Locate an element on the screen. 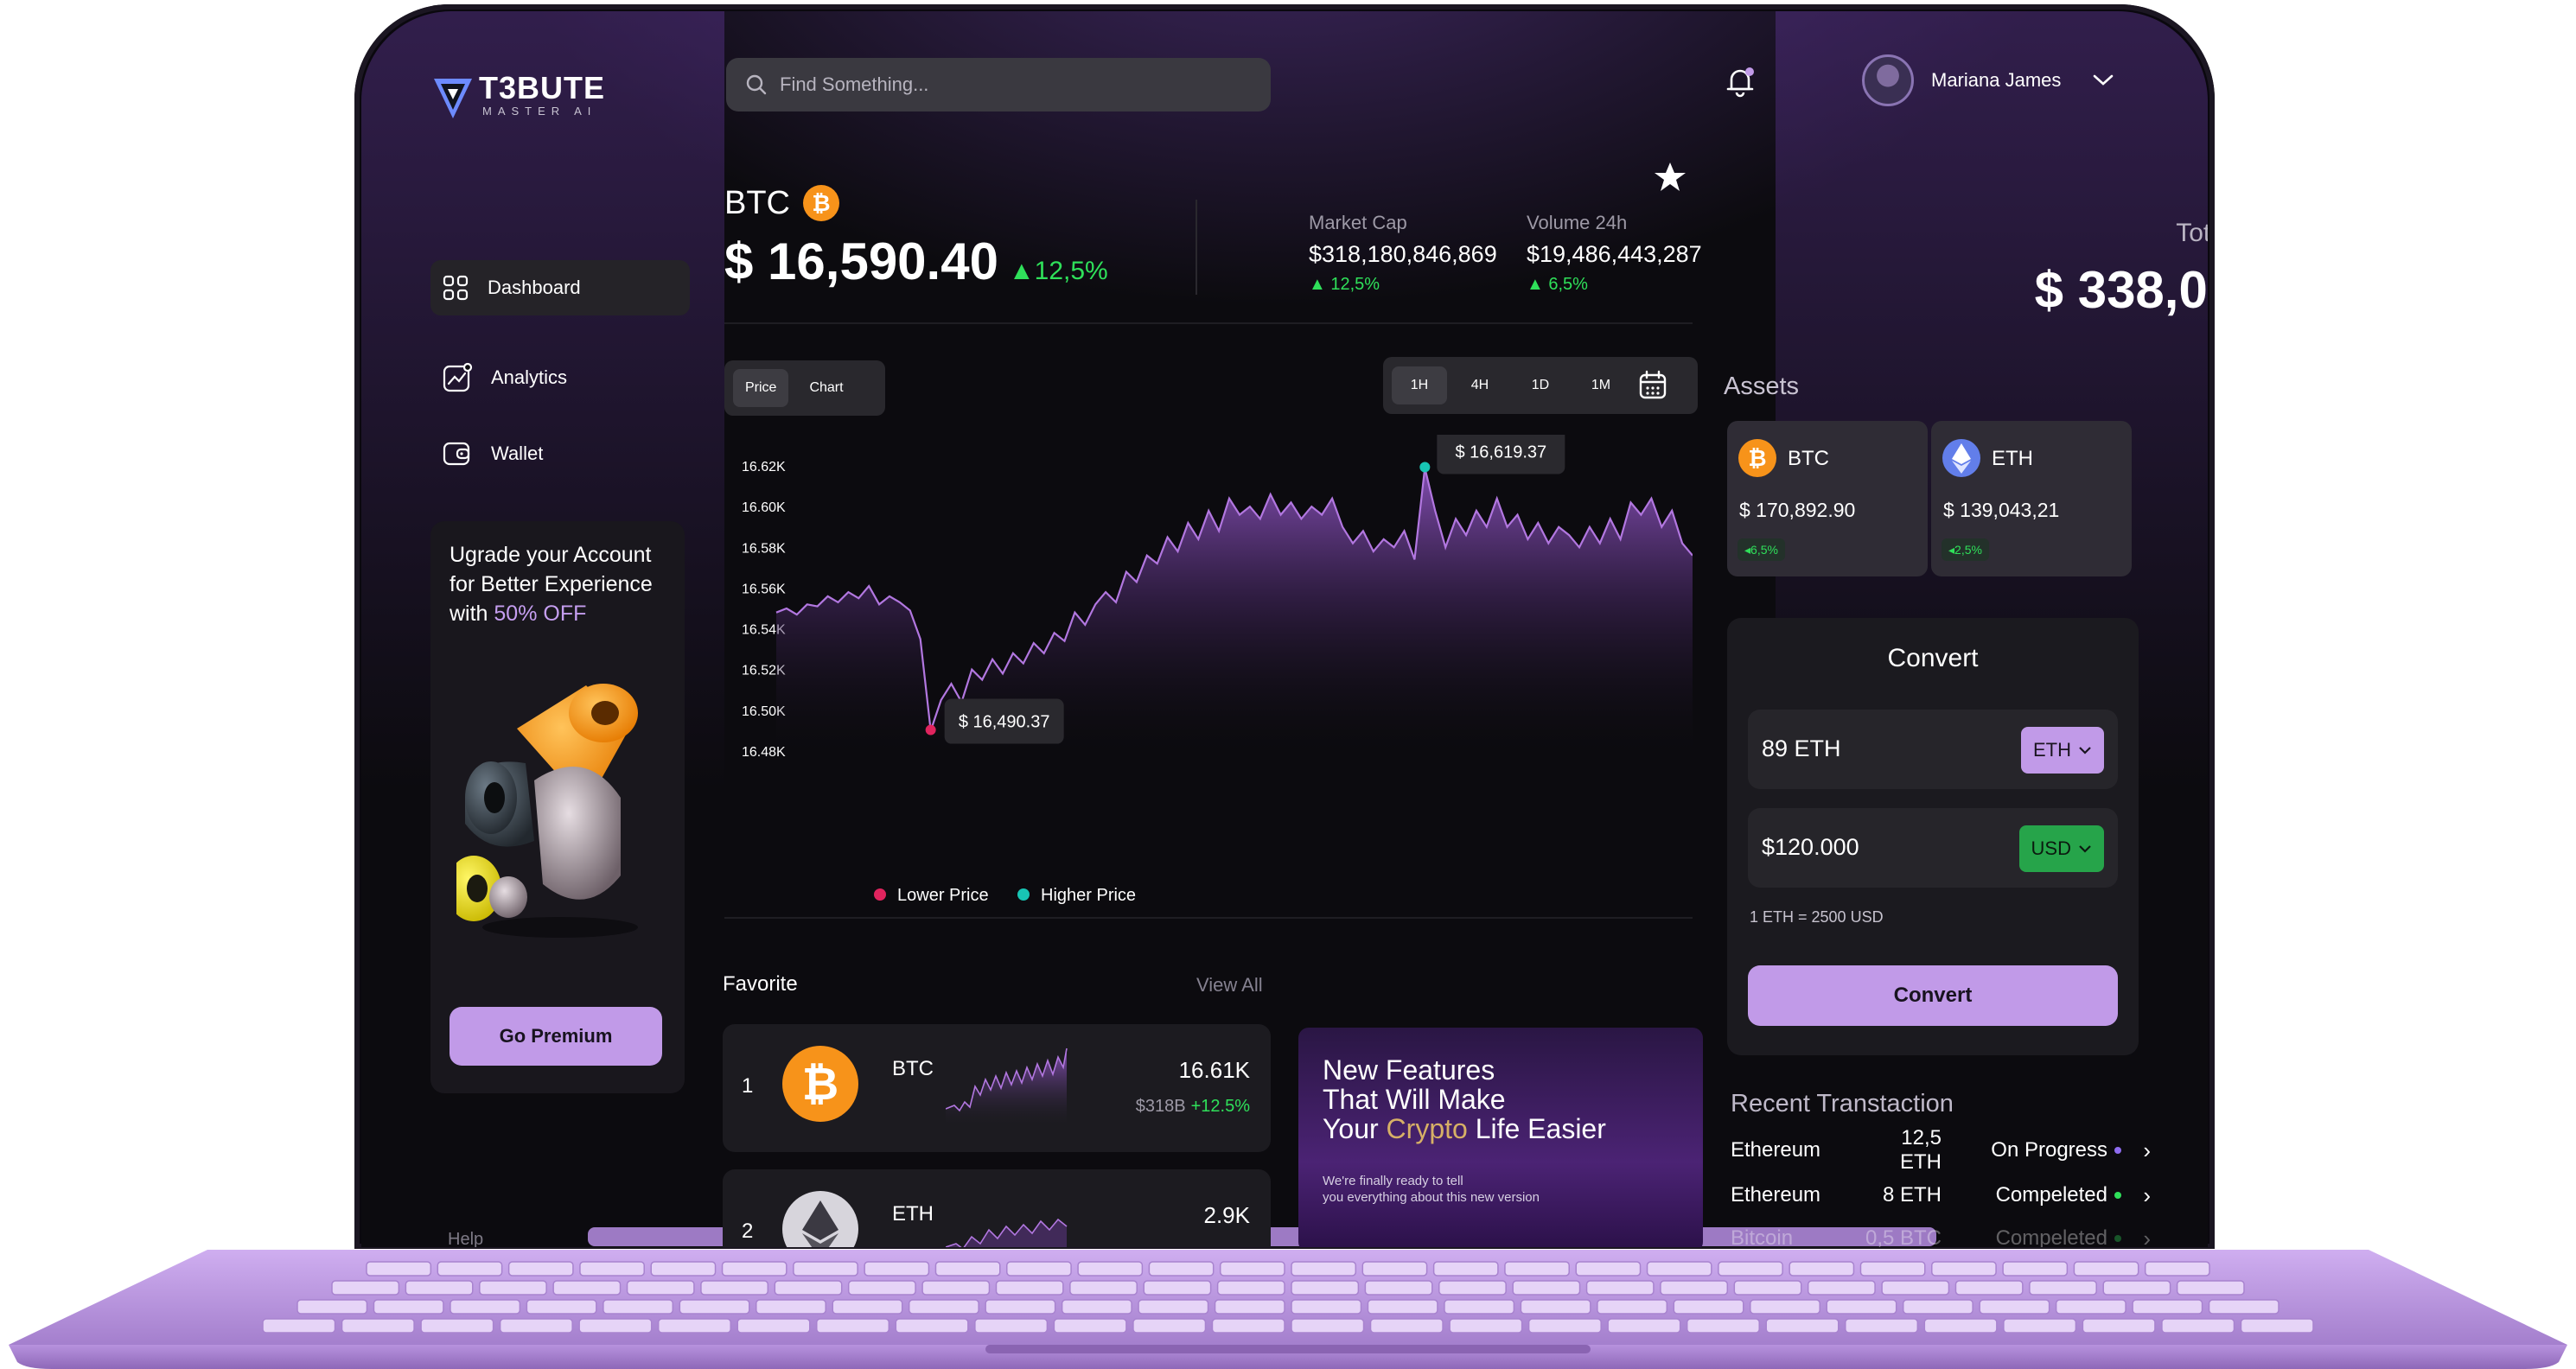 The image size is (2576, 1369). favorite-item-eth: 2 ETH 2.9K is located at coordinates (997, 1208).